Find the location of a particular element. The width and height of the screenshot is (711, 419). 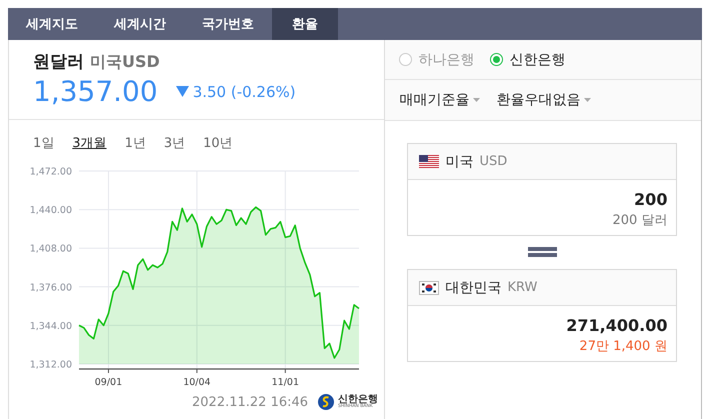

y-tick-label: 1,376.00 is located at coordinates (51, 288).